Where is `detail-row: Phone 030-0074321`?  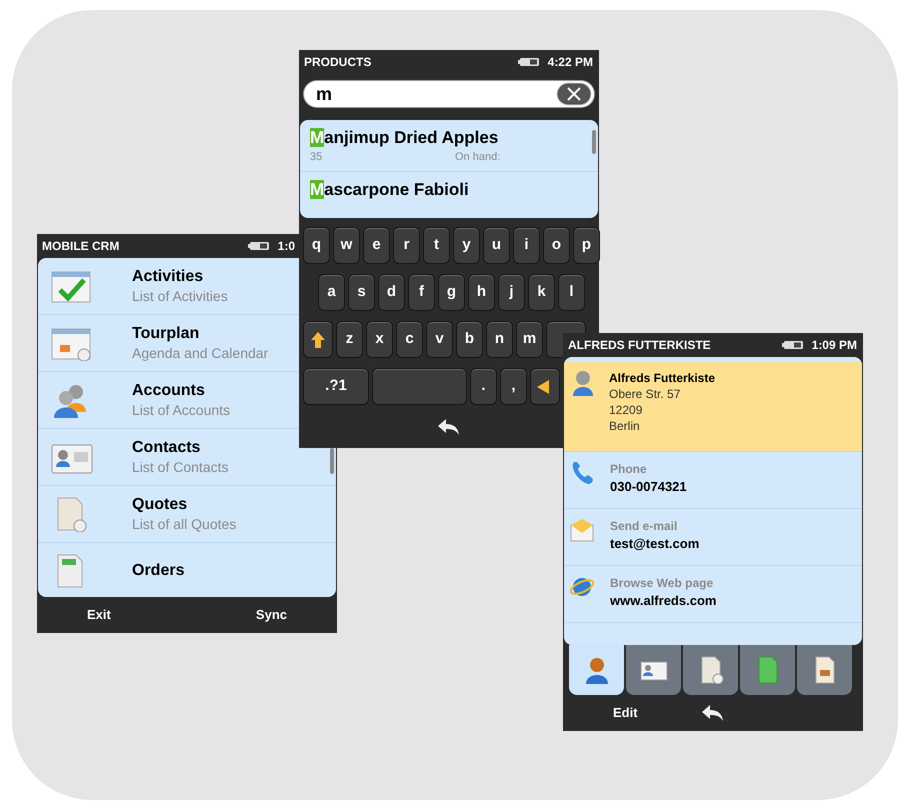
detail-row: Phone 030-0074321 is located at coordinates (713, 480).